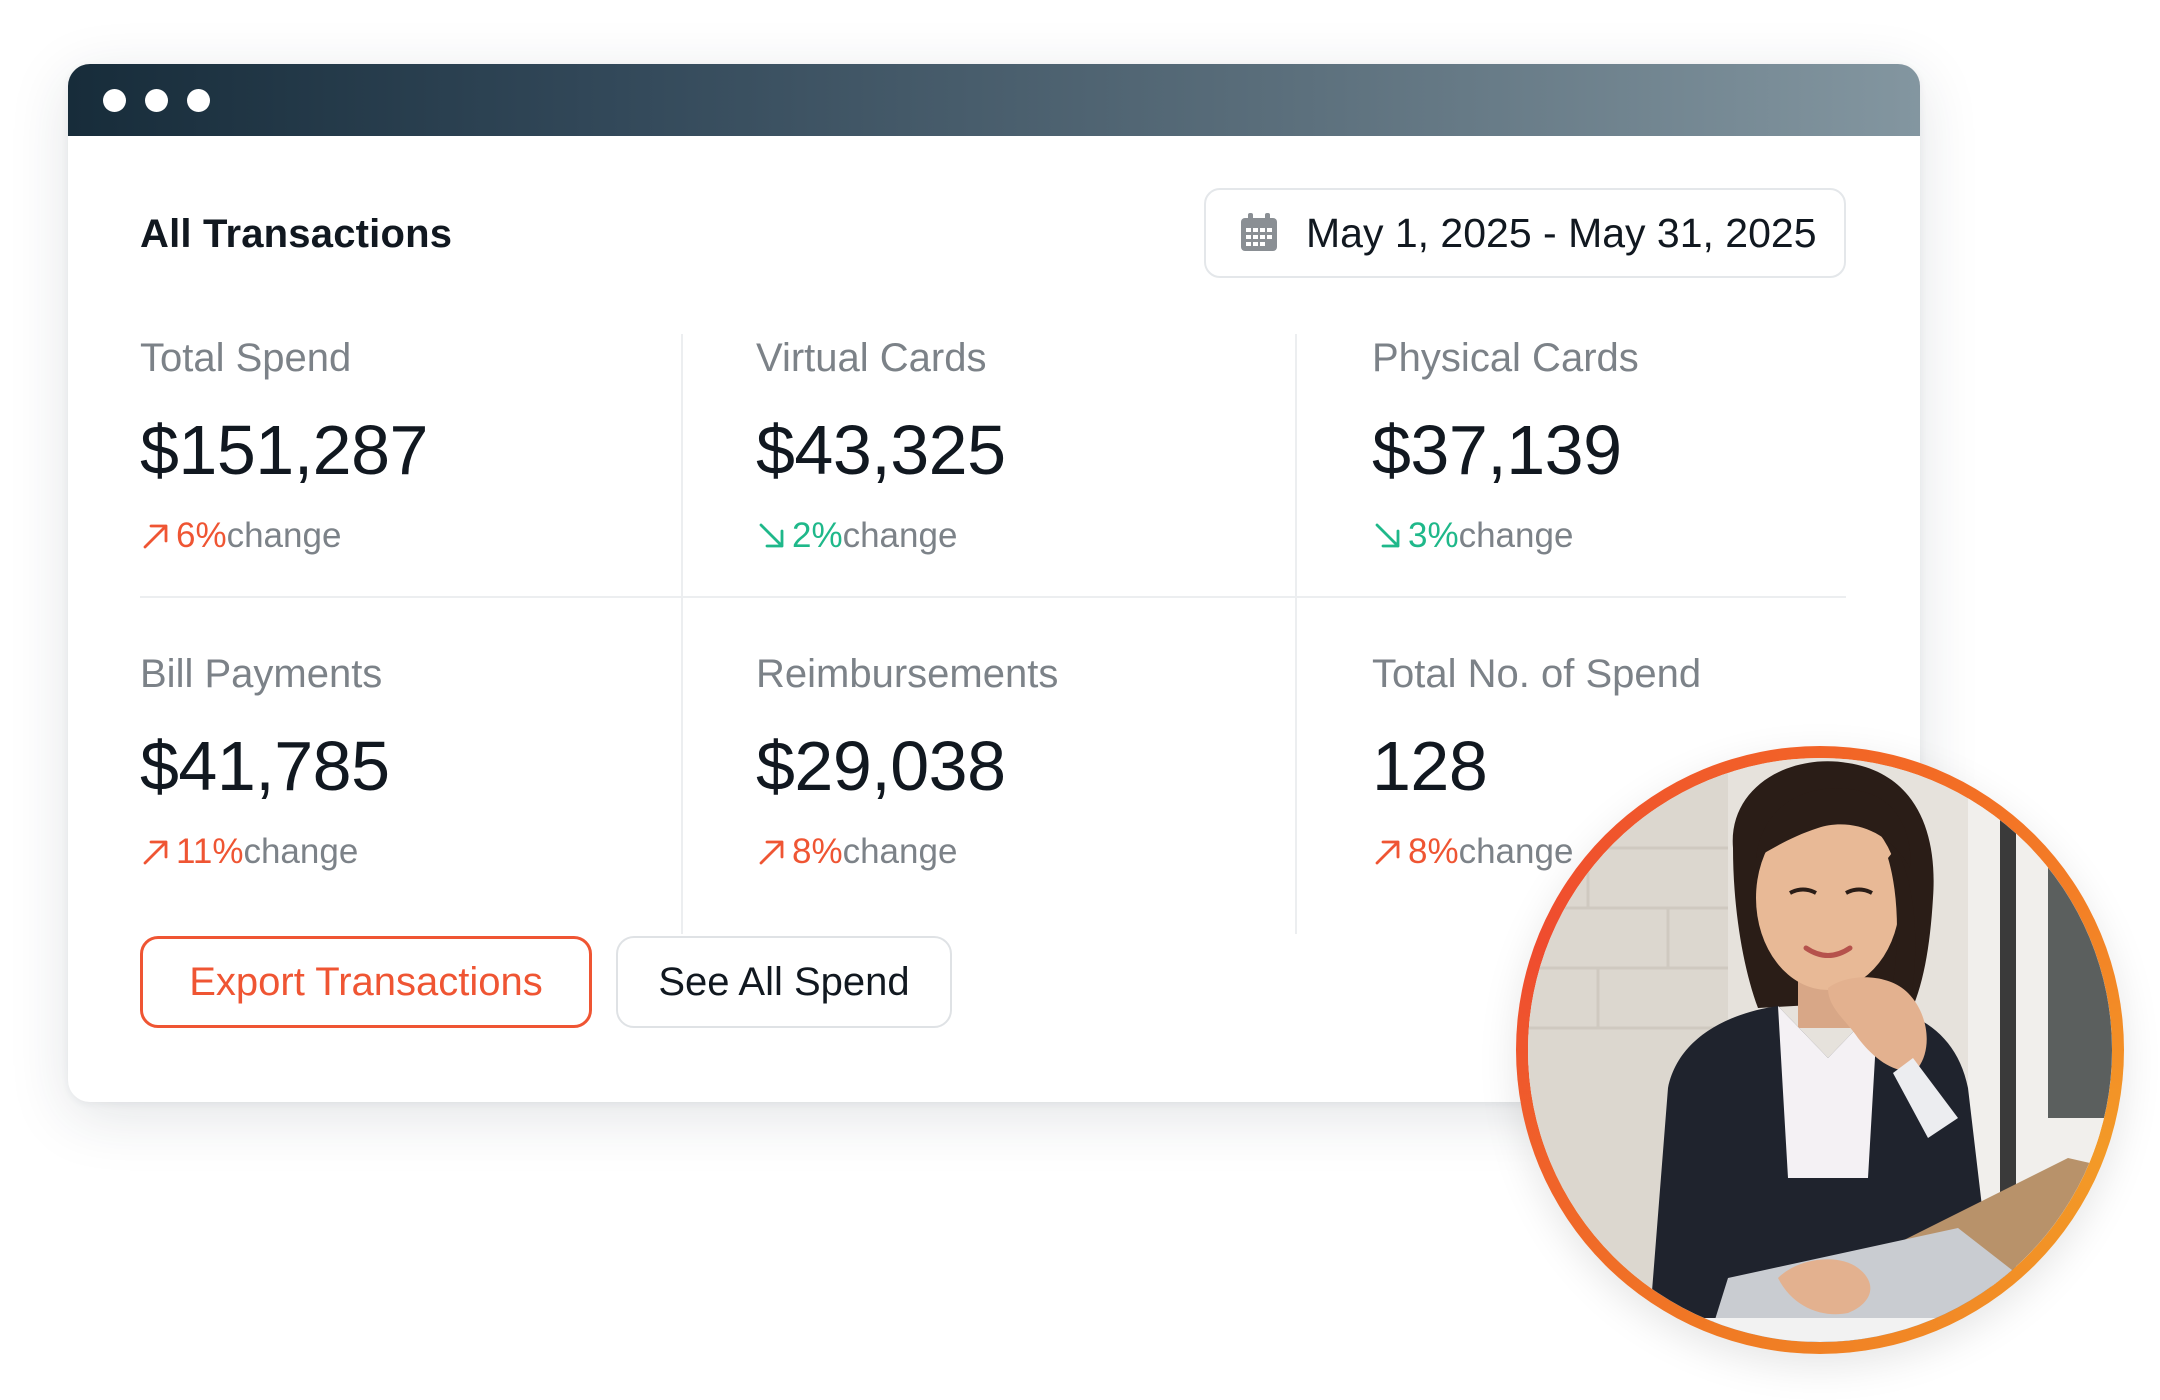 Image resolution: width=2160 pixels, height=1400 pixels. Describe the element at coordinates (1036, 445) in the screenshot. I see `stat-virtual-cards: Virtual Cards $43,325 2% change` at that location.